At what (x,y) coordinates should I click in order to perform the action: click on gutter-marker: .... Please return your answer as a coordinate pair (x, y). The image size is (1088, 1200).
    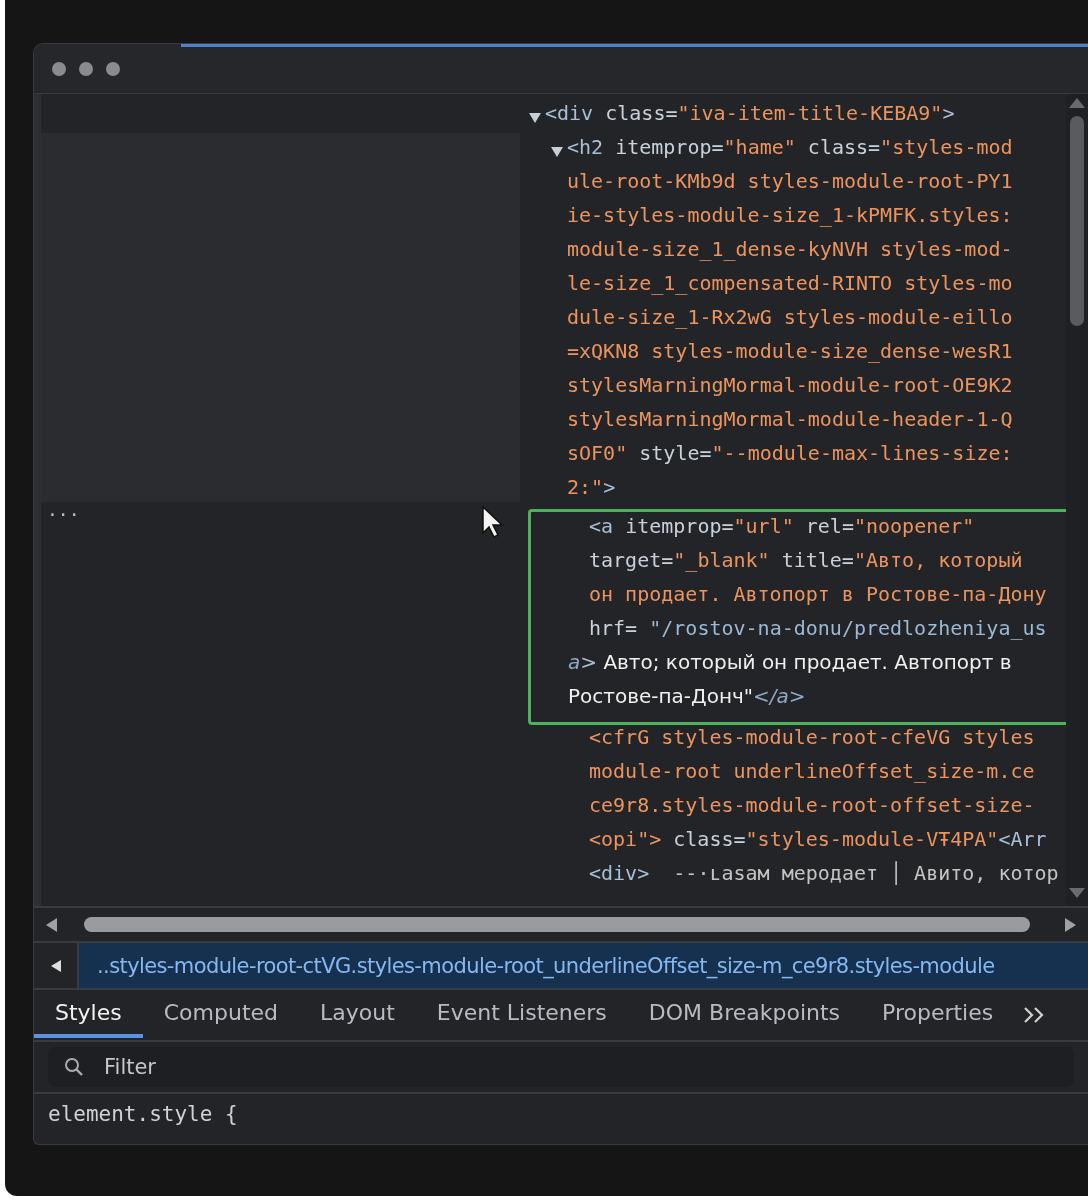
    Looking at the image, I should click on (63, 509).